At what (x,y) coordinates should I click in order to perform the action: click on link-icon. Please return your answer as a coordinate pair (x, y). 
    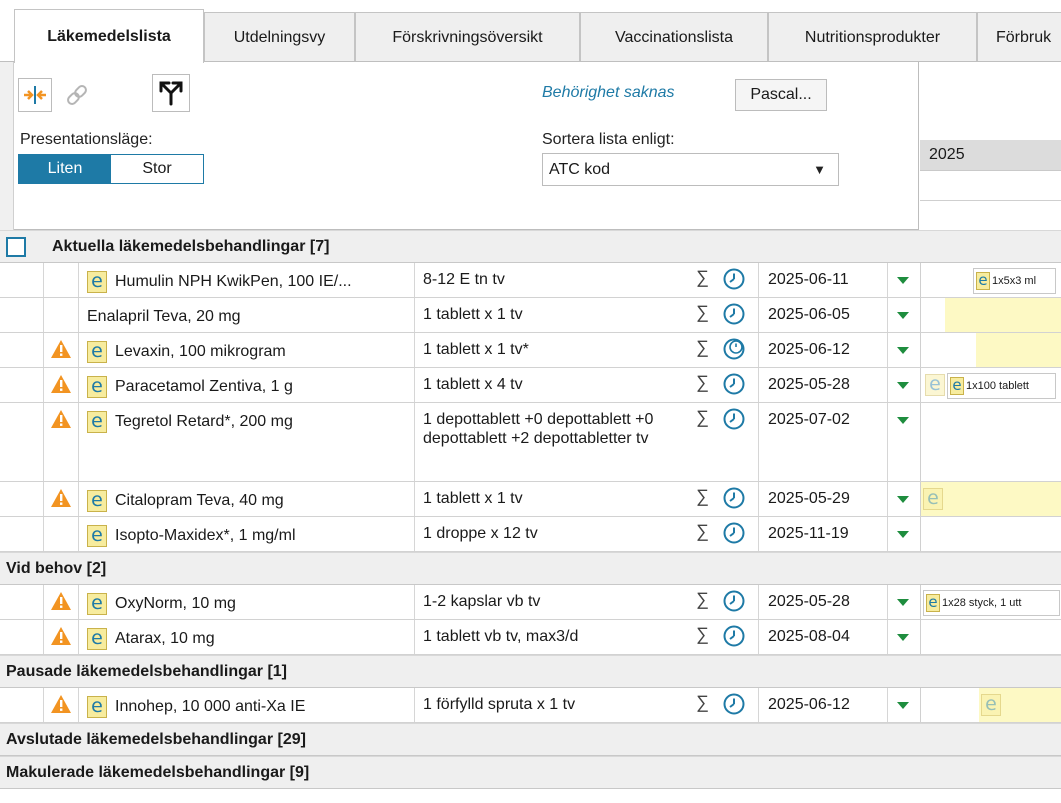
    Looking at the image, I should click on (77, 95).